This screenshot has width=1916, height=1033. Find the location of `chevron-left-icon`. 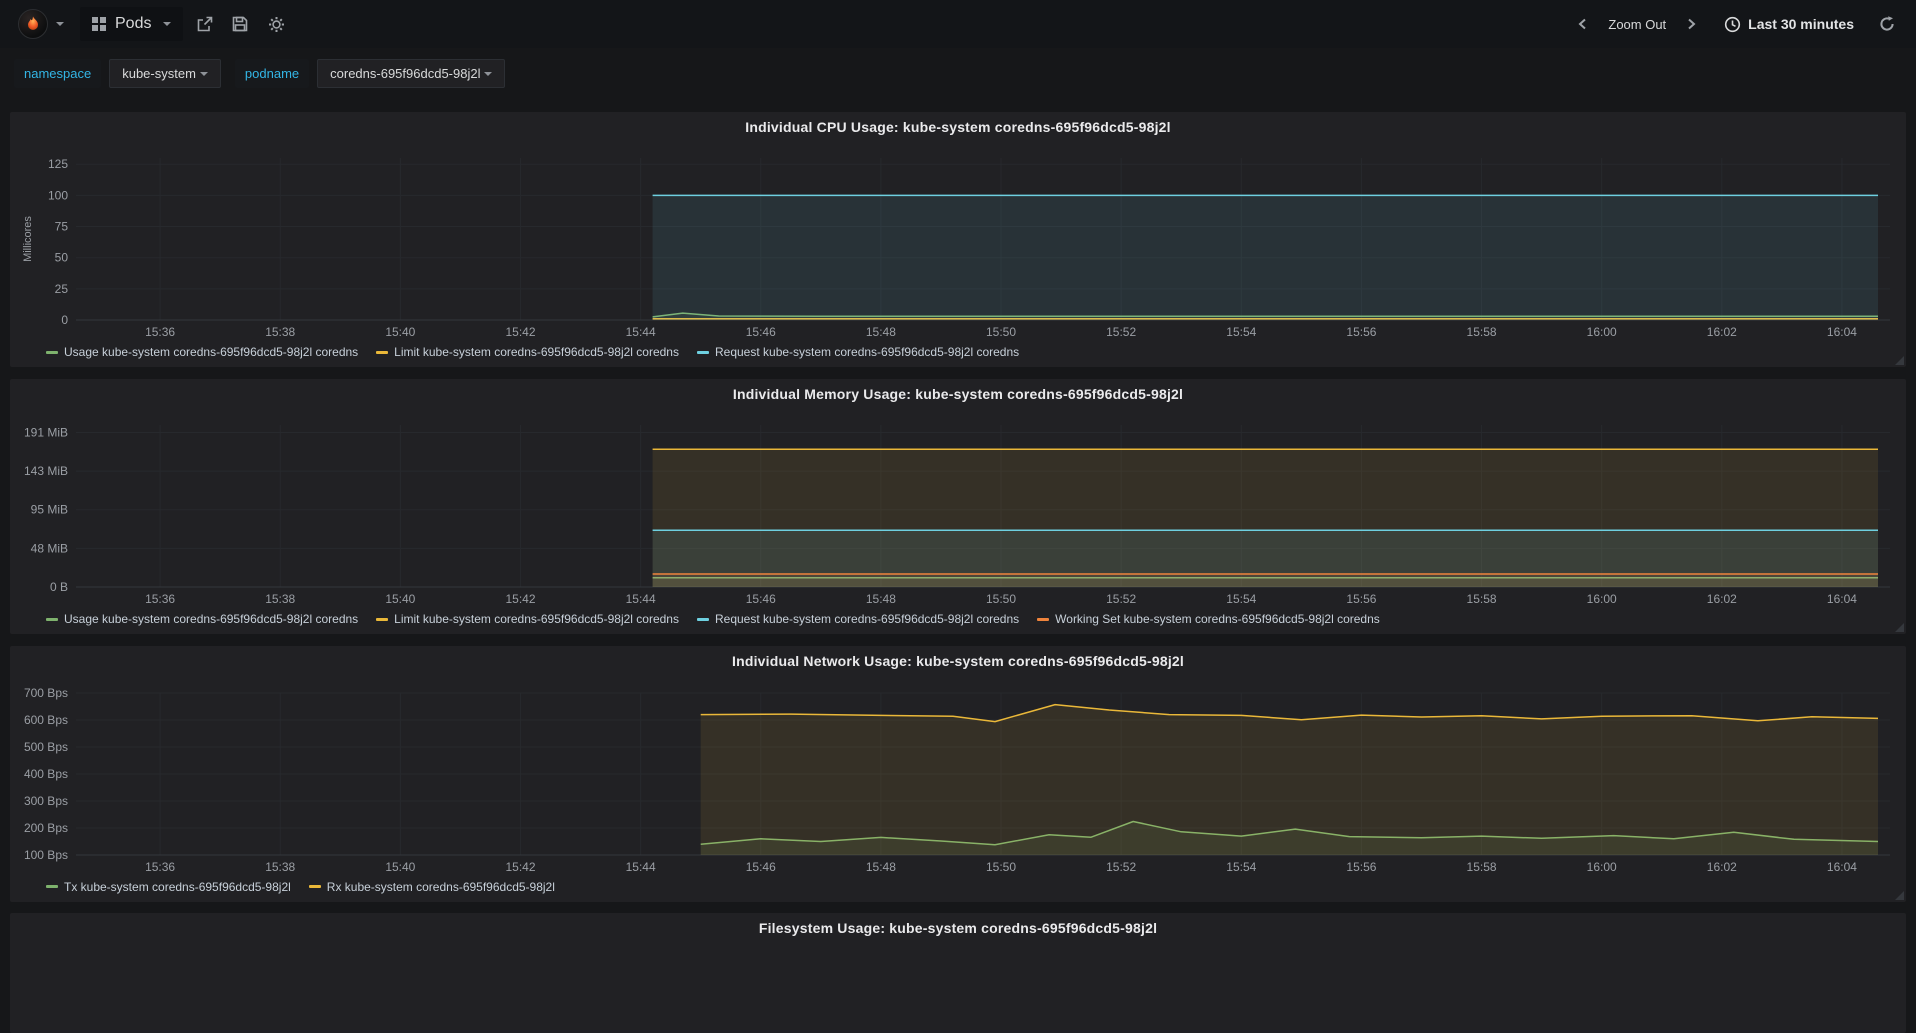

chevron-left-icon is located at coordinates (1582, 24).